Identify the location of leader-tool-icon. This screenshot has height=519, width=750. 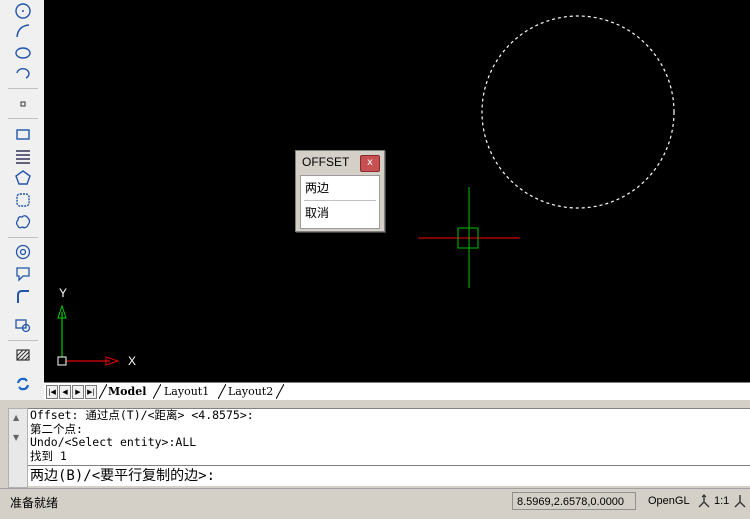
(23, 274).